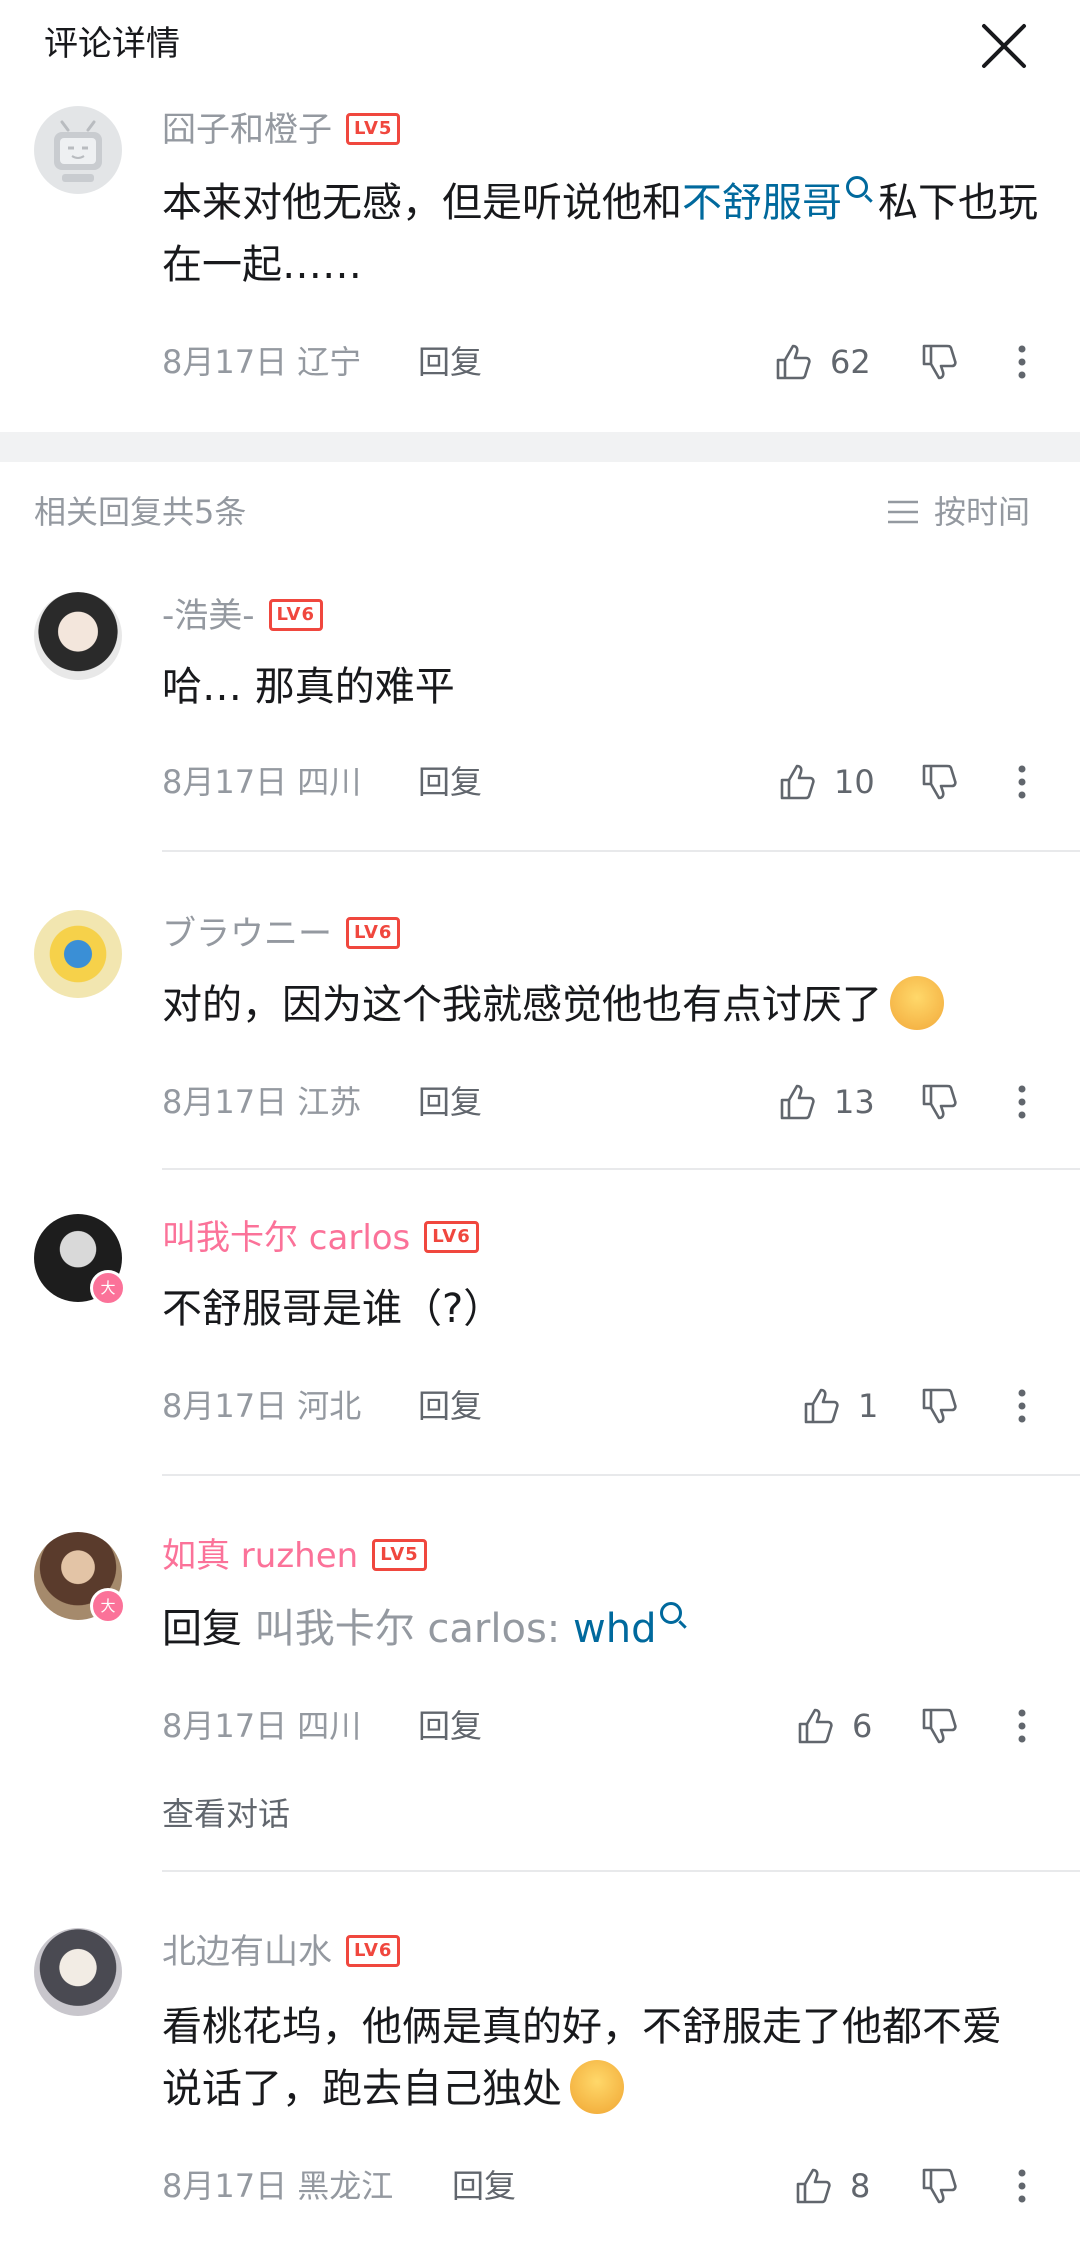 The height and width of the screenshot is (2247, 1080). Describe the element at coordinates (854, 782) in the screenshot. I see `like-count: 10` at that location.